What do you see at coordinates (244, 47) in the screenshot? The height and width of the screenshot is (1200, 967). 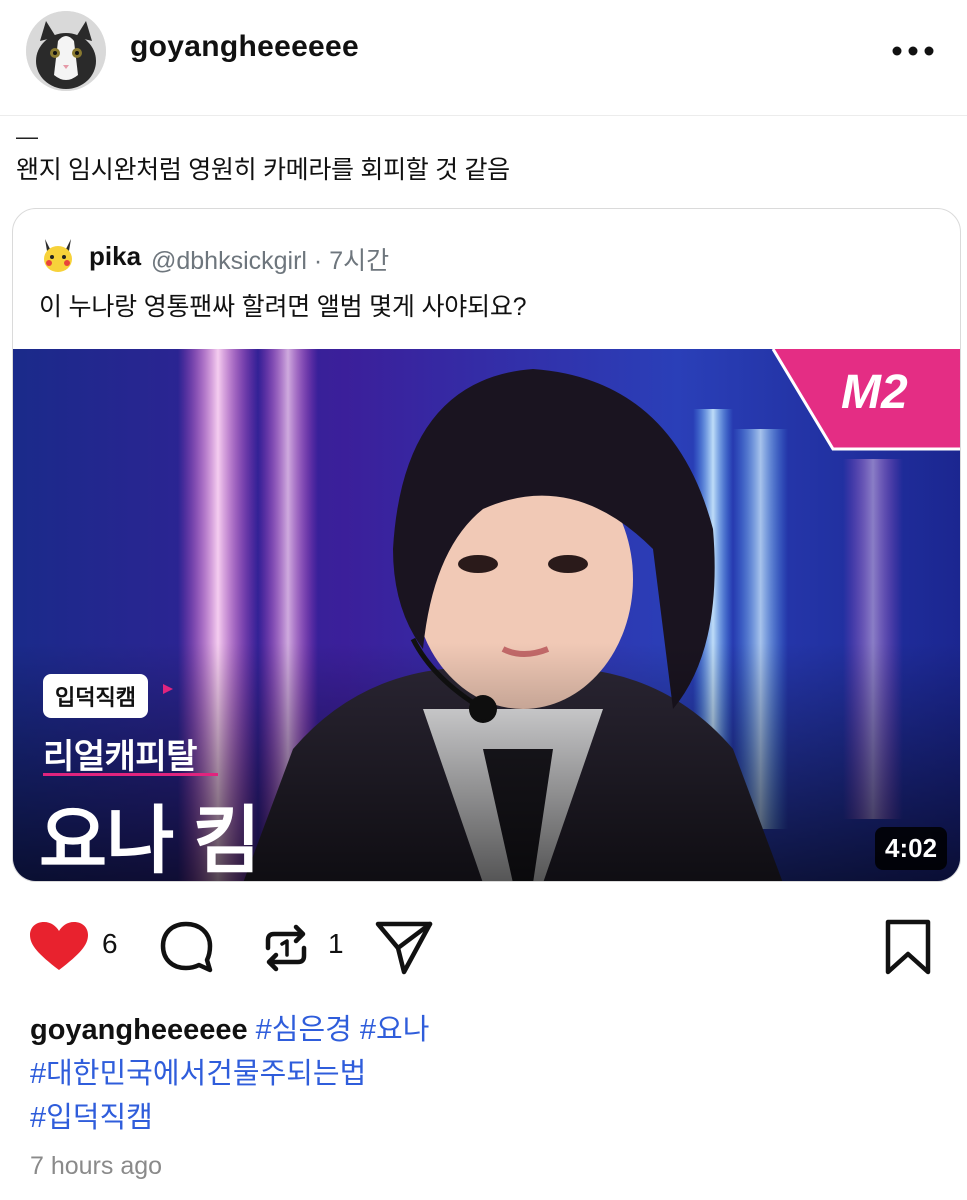 I see `post-username: goyangheeeeee` at bounding box center [244, 47].